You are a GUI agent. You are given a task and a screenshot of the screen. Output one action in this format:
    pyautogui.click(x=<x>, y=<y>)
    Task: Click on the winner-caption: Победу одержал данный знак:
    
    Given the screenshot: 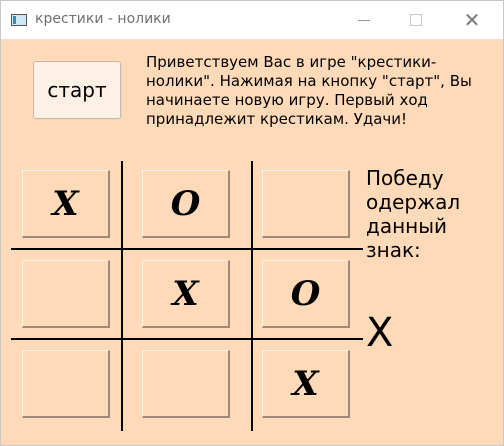 What is the action you would take?
    pyautogui.click(x=413, y=214)
    